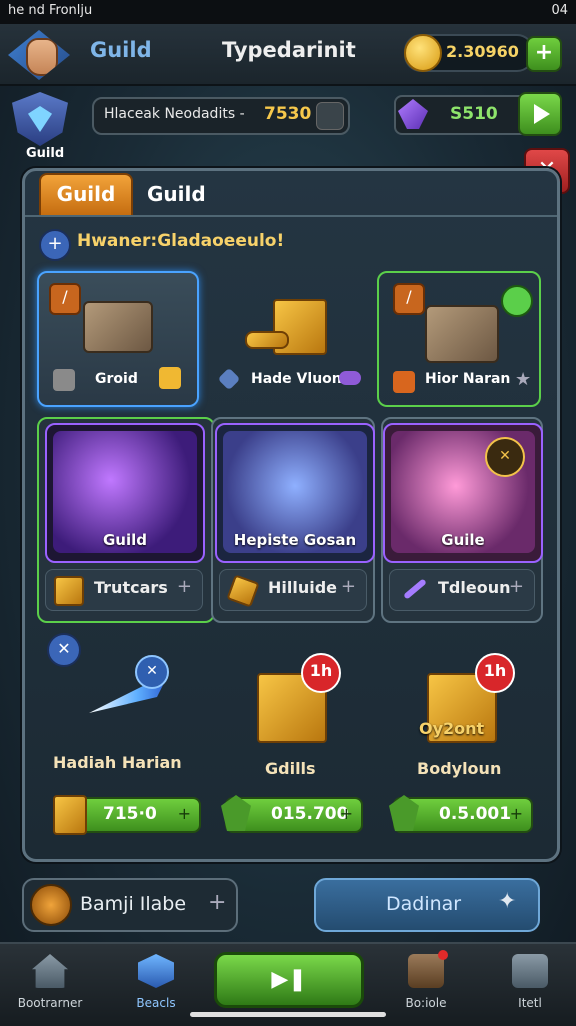 The width and height of the screenshot is (576, 1026). I want to click on coin-counter: 2.30960, so click(469, 53).